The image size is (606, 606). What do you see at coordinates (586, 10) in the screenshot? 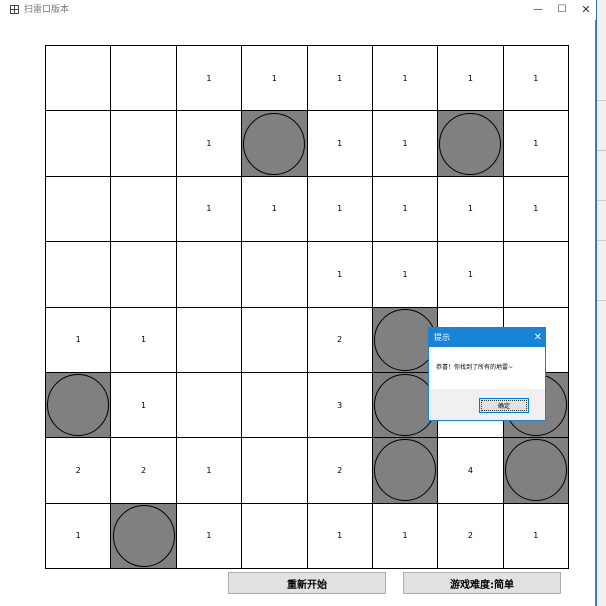
I see `close-button: ✕` at bounding box center [586, 10].